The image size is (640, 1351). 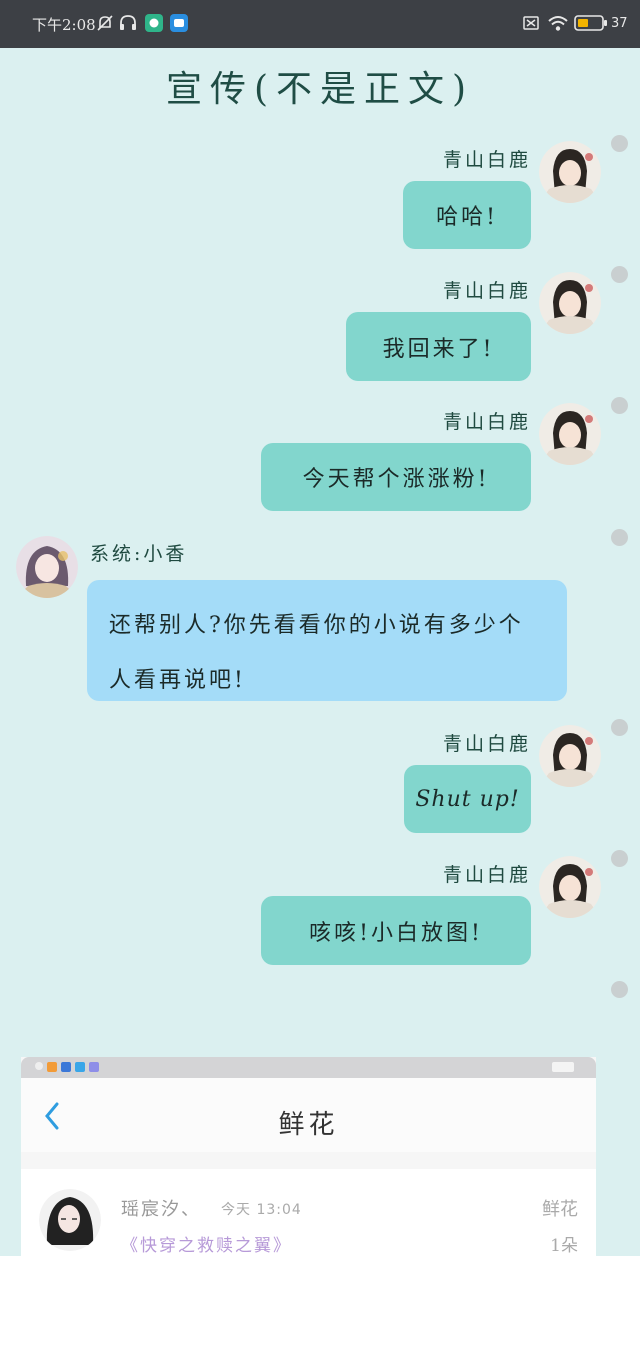 What do you see at coordinates (161, 1209) in the screenshot?
I see `gift-user-name: 瑶宸汐、` at bounding box center [161, 1209].